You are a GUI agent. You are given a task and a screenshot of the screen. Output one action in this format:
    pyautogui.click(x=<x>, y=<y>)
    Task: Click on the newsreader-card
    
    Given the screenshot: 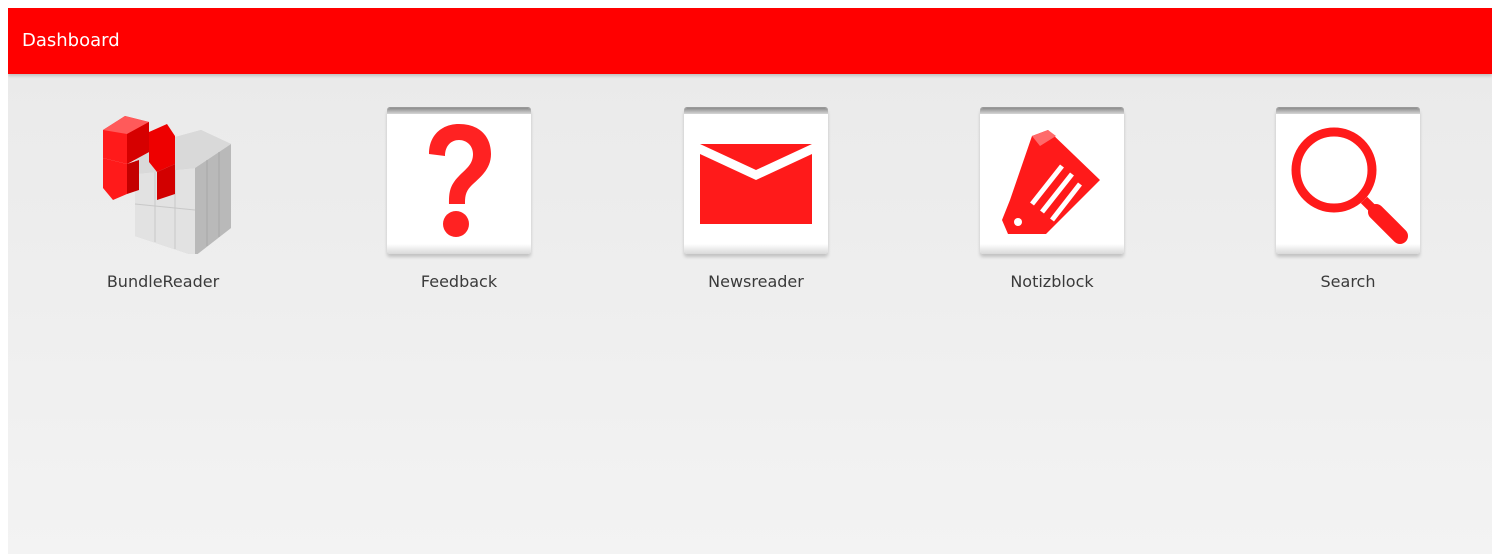 What is the action you would take?
    pyautogui.click(x=756, y=181)
    